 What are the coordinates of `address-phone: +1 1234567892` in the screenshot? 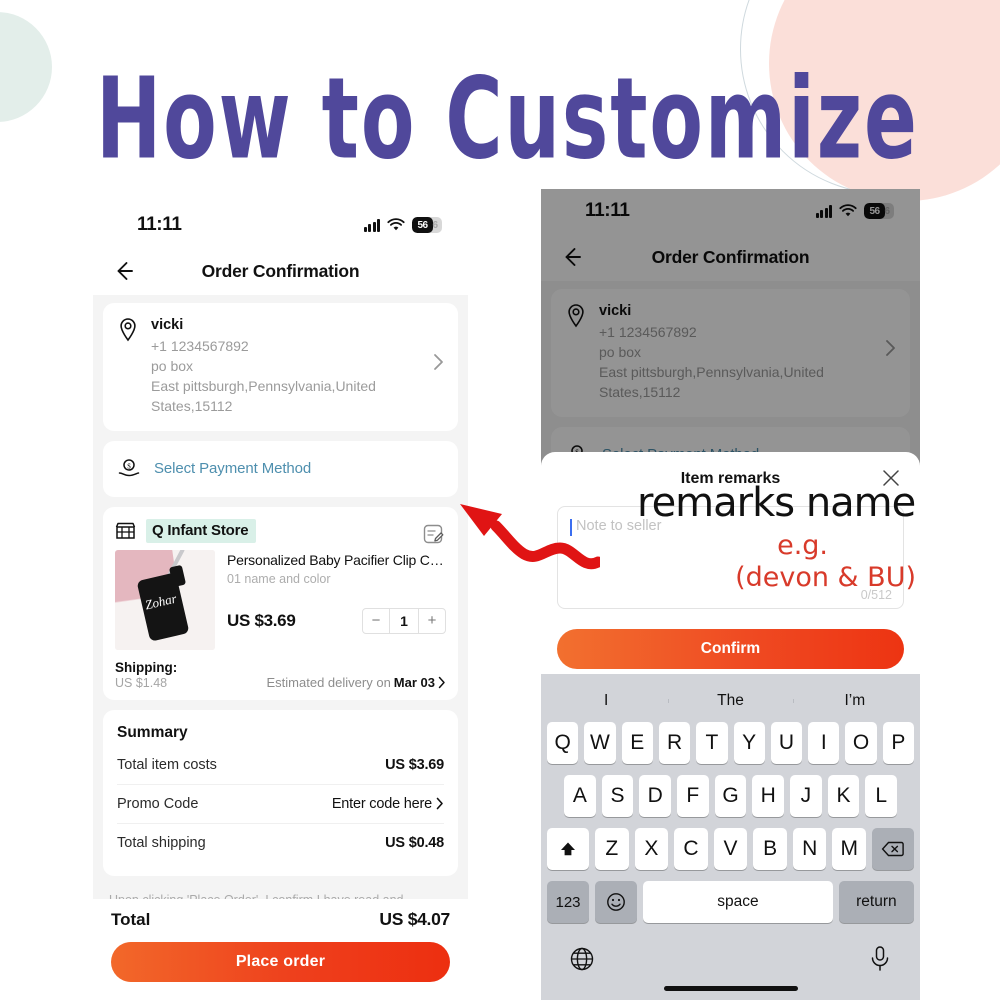 It's located at (200, 346).